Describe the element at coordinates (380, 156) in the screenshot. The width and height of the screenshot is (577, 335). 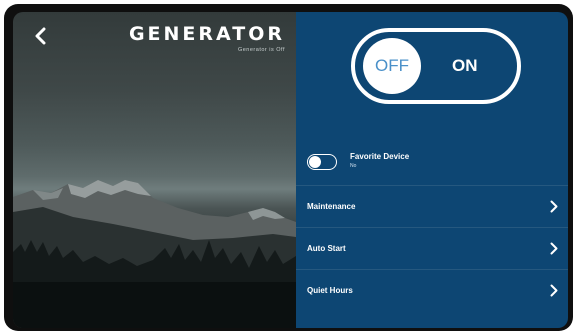
I see `favorite-device-label: Favorite Device` at that location.